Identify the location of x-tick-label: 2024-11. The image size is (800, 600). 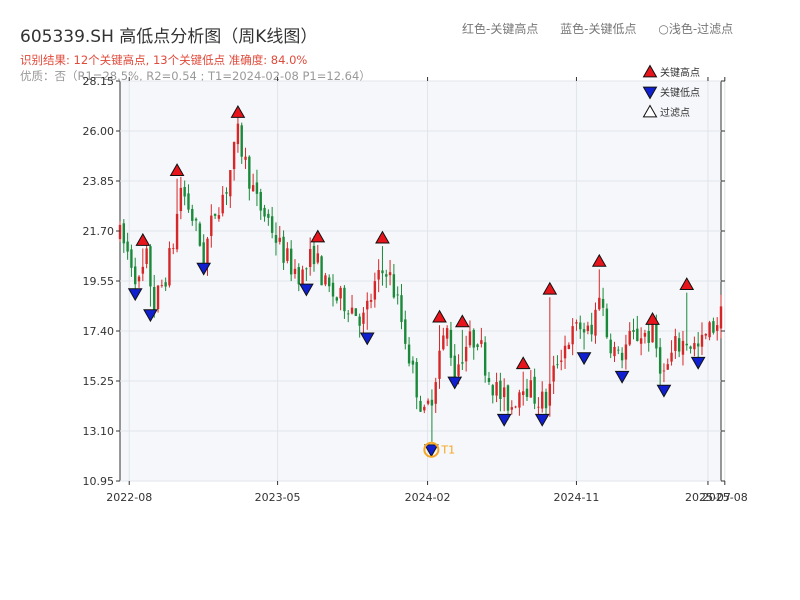
(576, 497).